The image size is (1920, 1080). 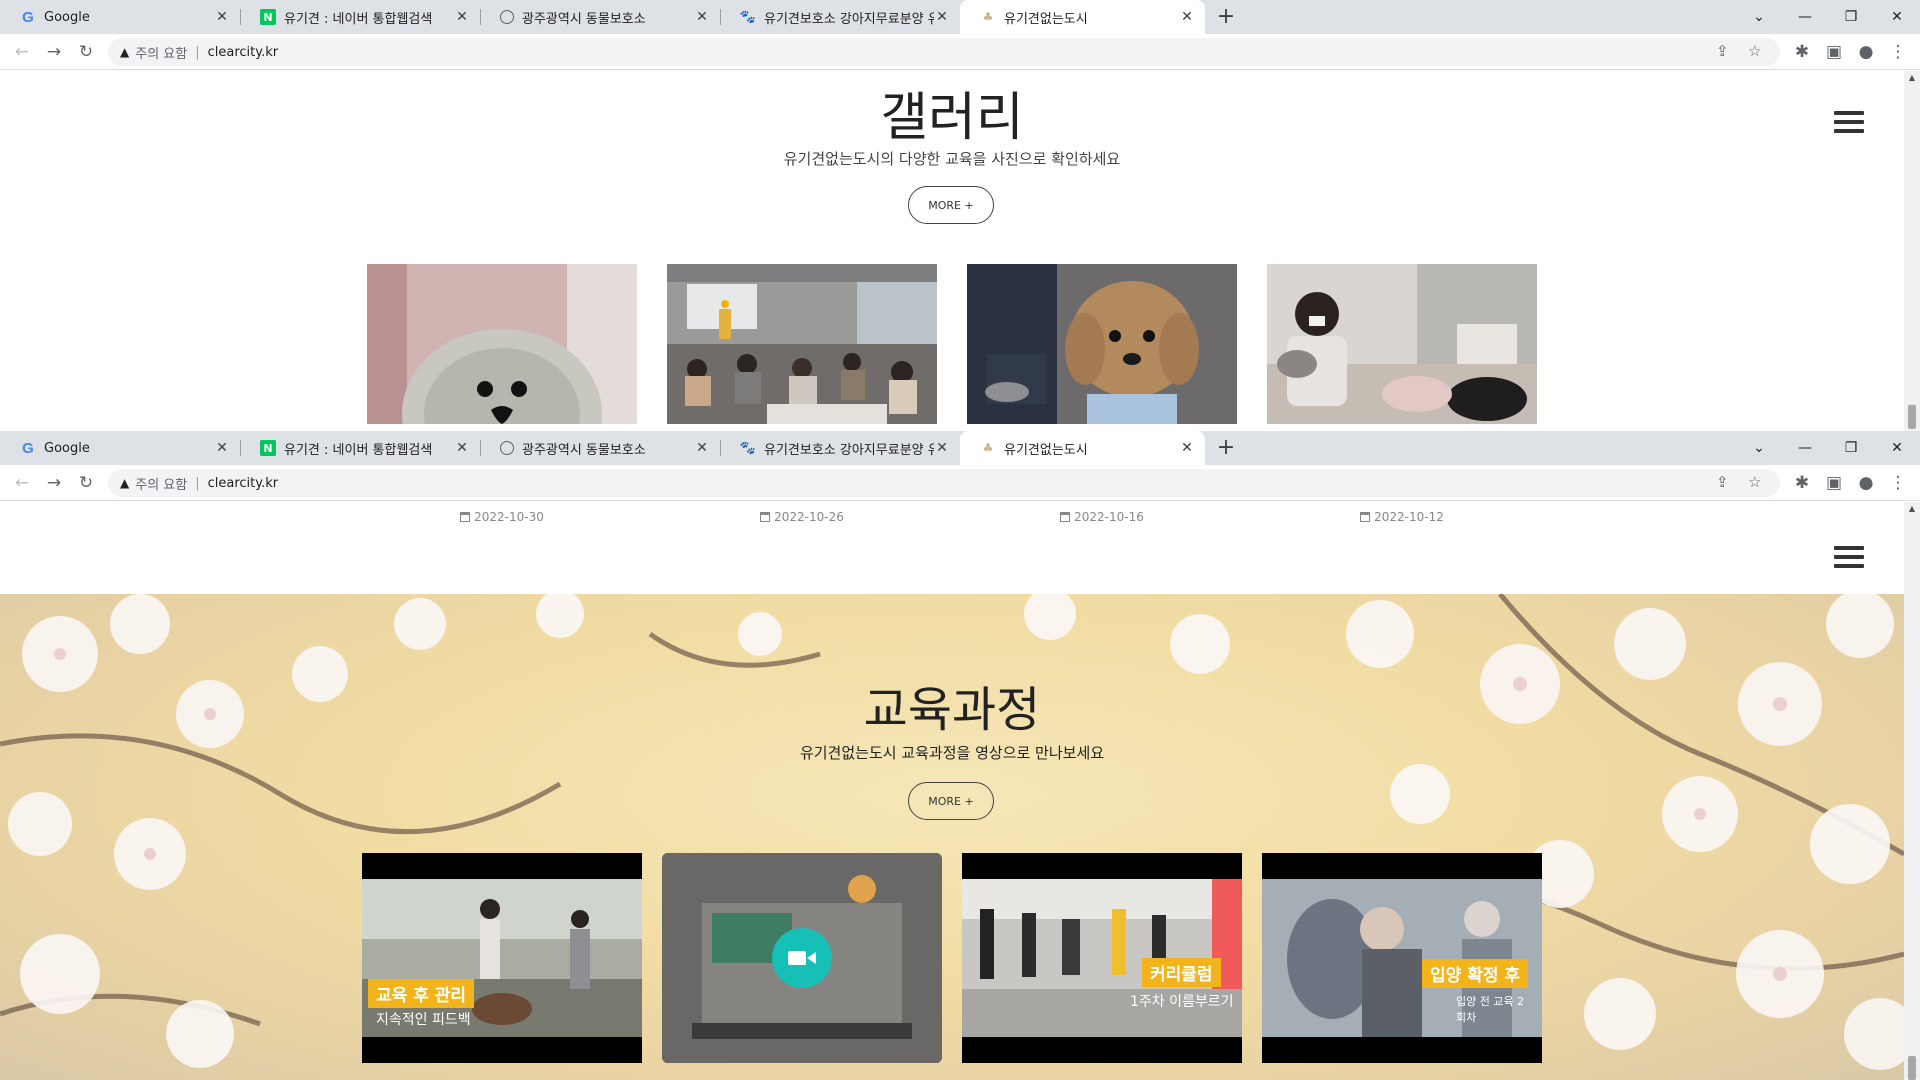 I want to click on video-card-1: 교육 후 관리 지속적인 피드백, so click(x=502, y=958).